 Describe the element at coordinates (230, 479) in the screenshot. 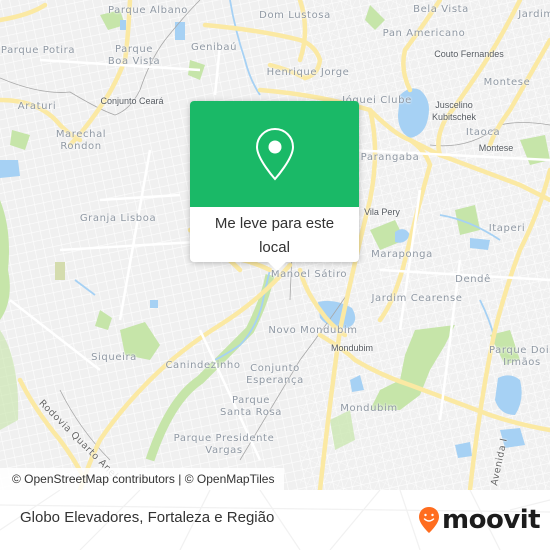

I see `openmaptiles-attribution-link: © OpenMapTiles` at that location.